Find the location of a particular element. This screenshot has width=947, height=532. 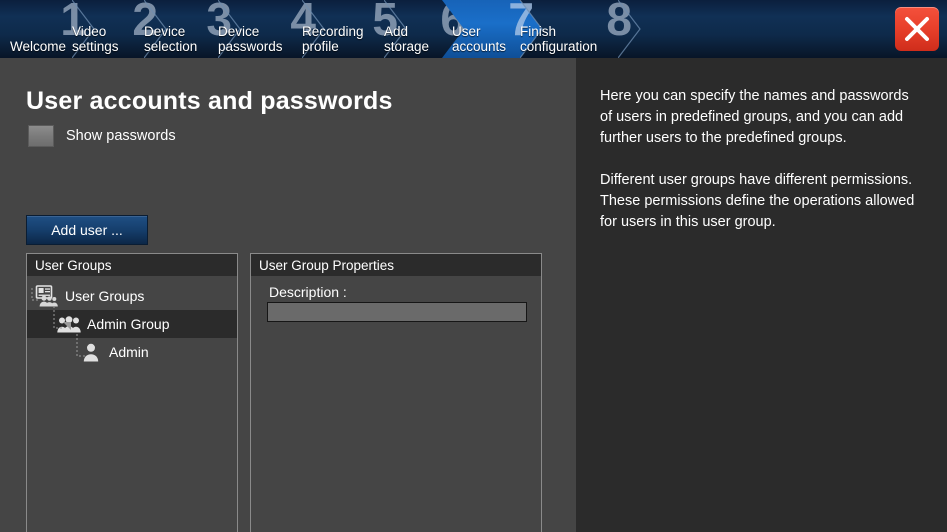

wizard-step-label: Device passwords is located at coordinates (250, 39).